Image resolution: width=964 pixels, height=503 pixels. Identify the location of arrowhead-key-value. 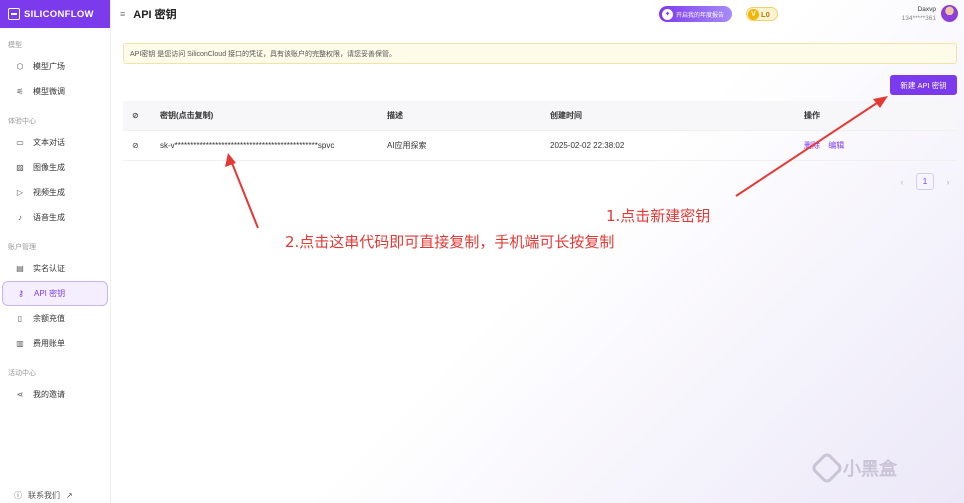
(230, 160).